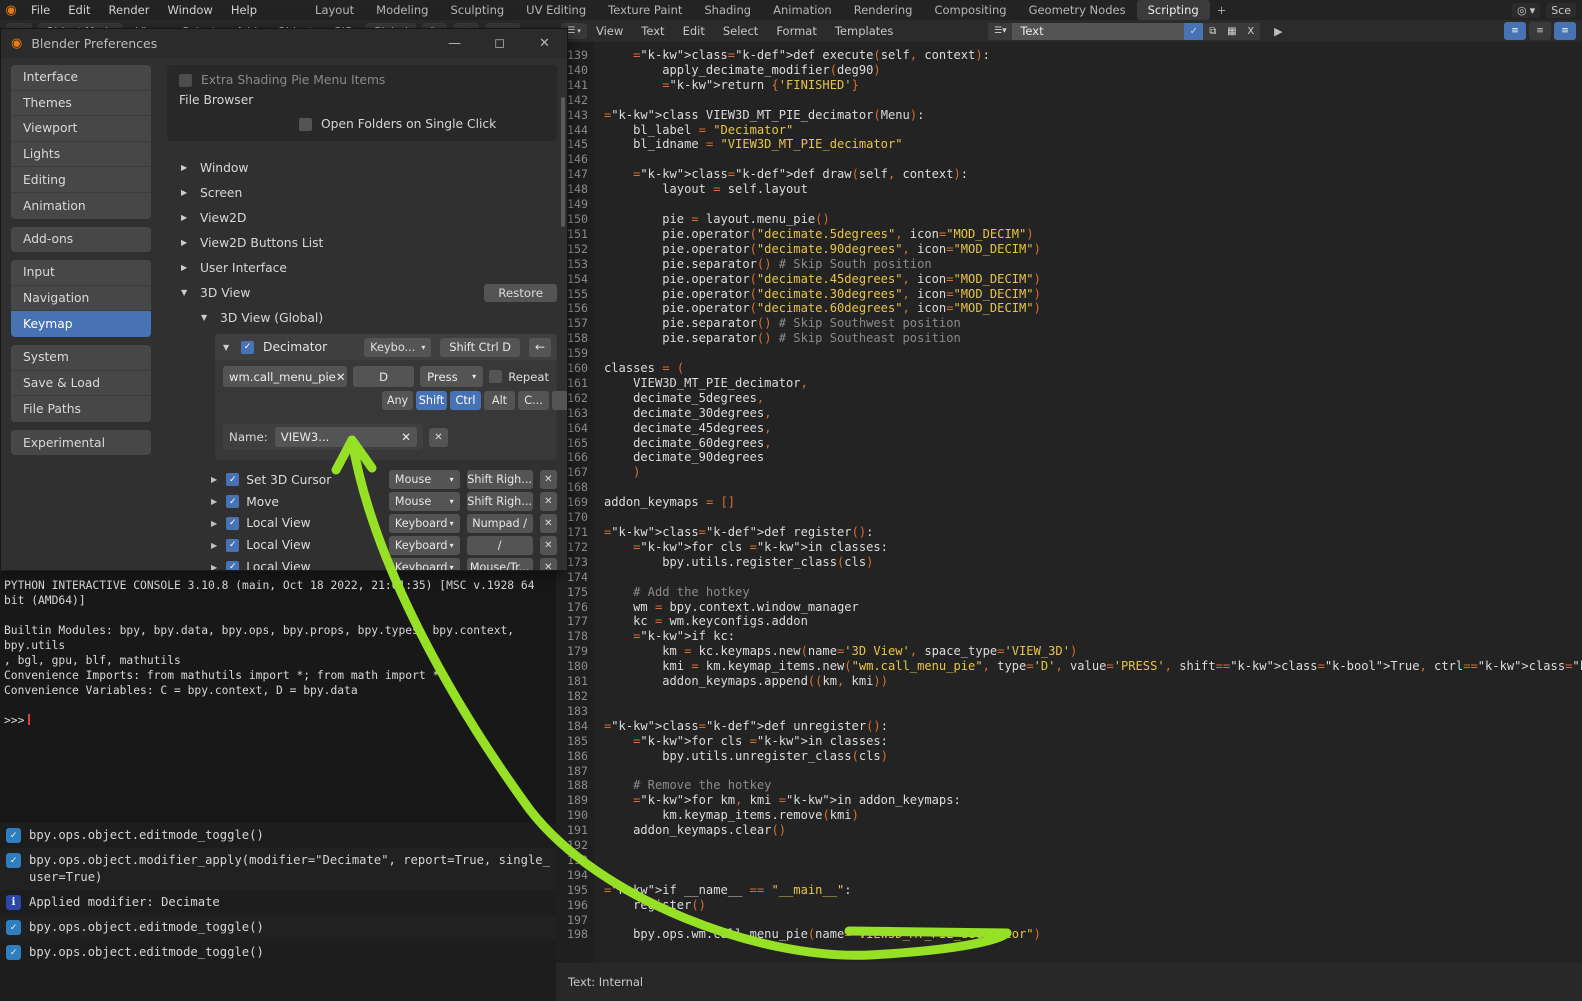 Image resolution: width=1582 pixels, height=1001 pixels. I want to click on keymap-row-local-view-2: ▶ ✓ Local View Keyboard ▾ / ✕, so click(378, 545).